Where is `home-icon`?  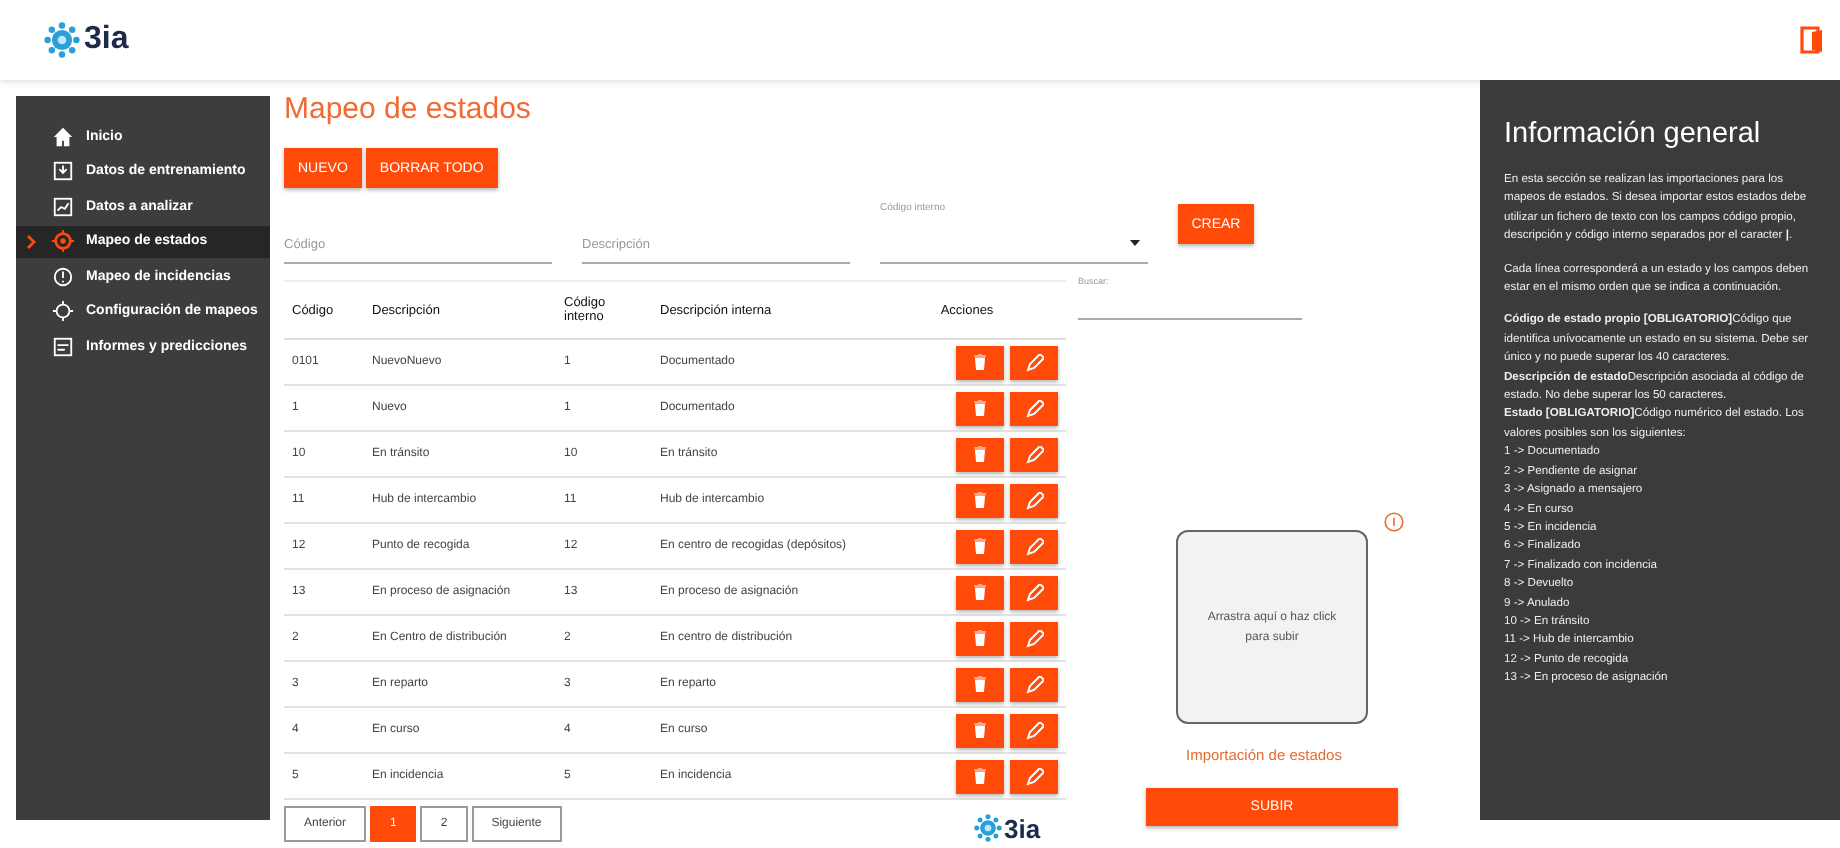
home-icon is located at coordinates (63, 136).